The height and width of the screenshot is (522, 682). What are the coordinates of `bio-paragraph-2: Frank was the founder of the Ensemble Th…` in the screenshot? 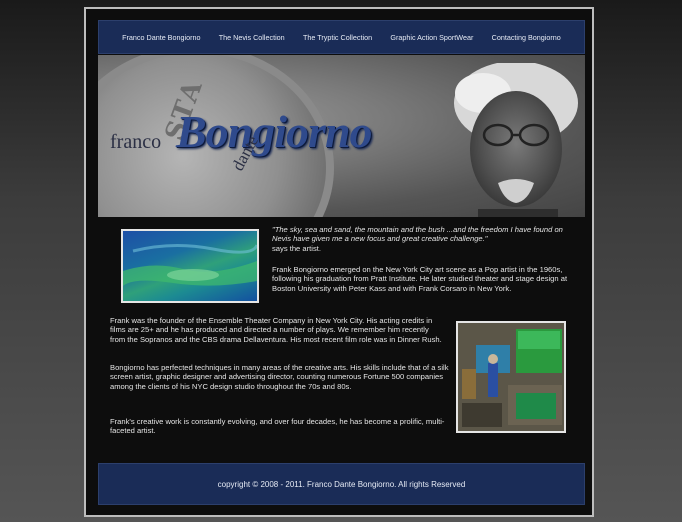 It's located at (277, 330).